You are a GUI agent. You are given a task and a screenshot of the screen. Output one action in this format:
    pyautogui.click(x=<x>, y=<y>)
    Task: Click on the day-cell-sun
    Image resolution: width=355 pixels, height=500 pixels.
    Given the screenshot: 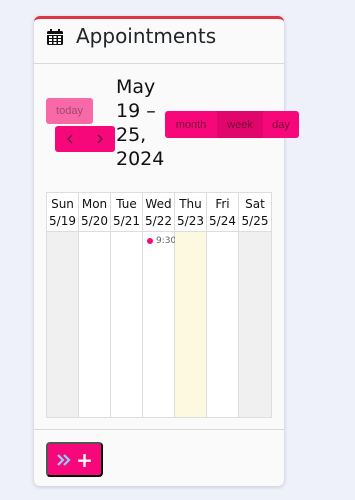 What is the action you would take?
    pyautogui.click(x=63, y=324)
    